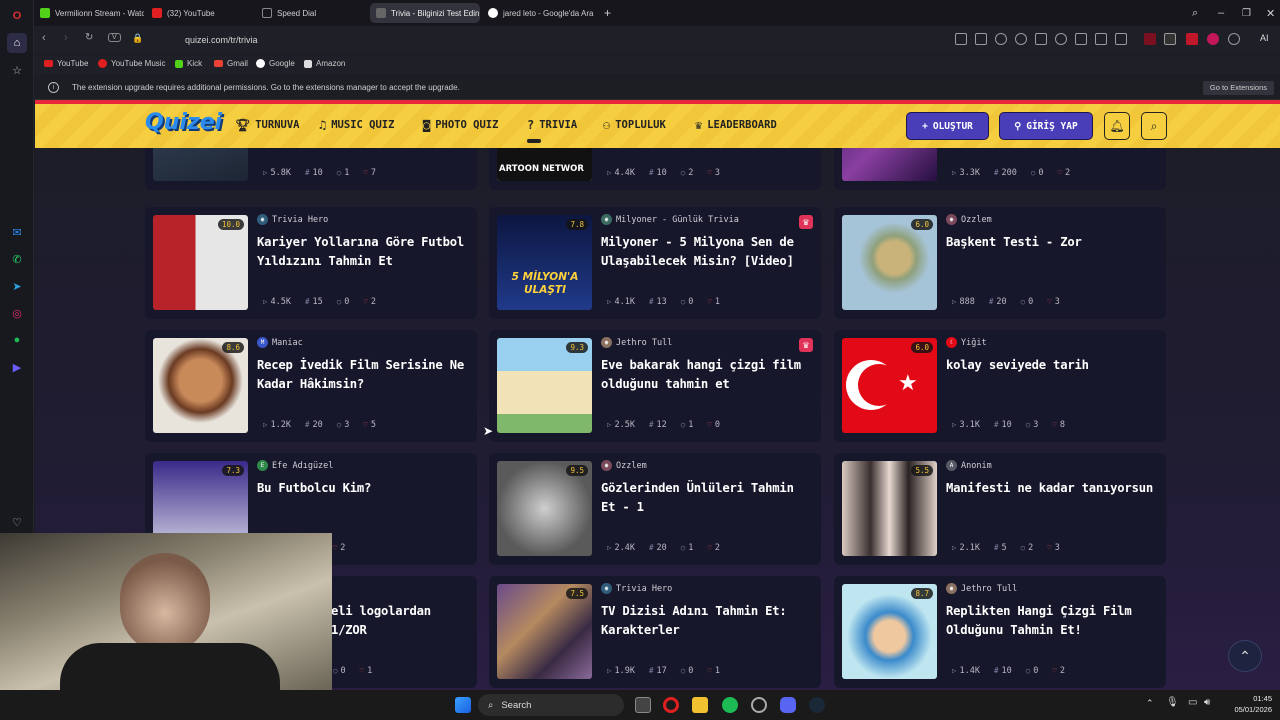  I want to click on bookmark-amazon: Amazon, so click(324, 63).